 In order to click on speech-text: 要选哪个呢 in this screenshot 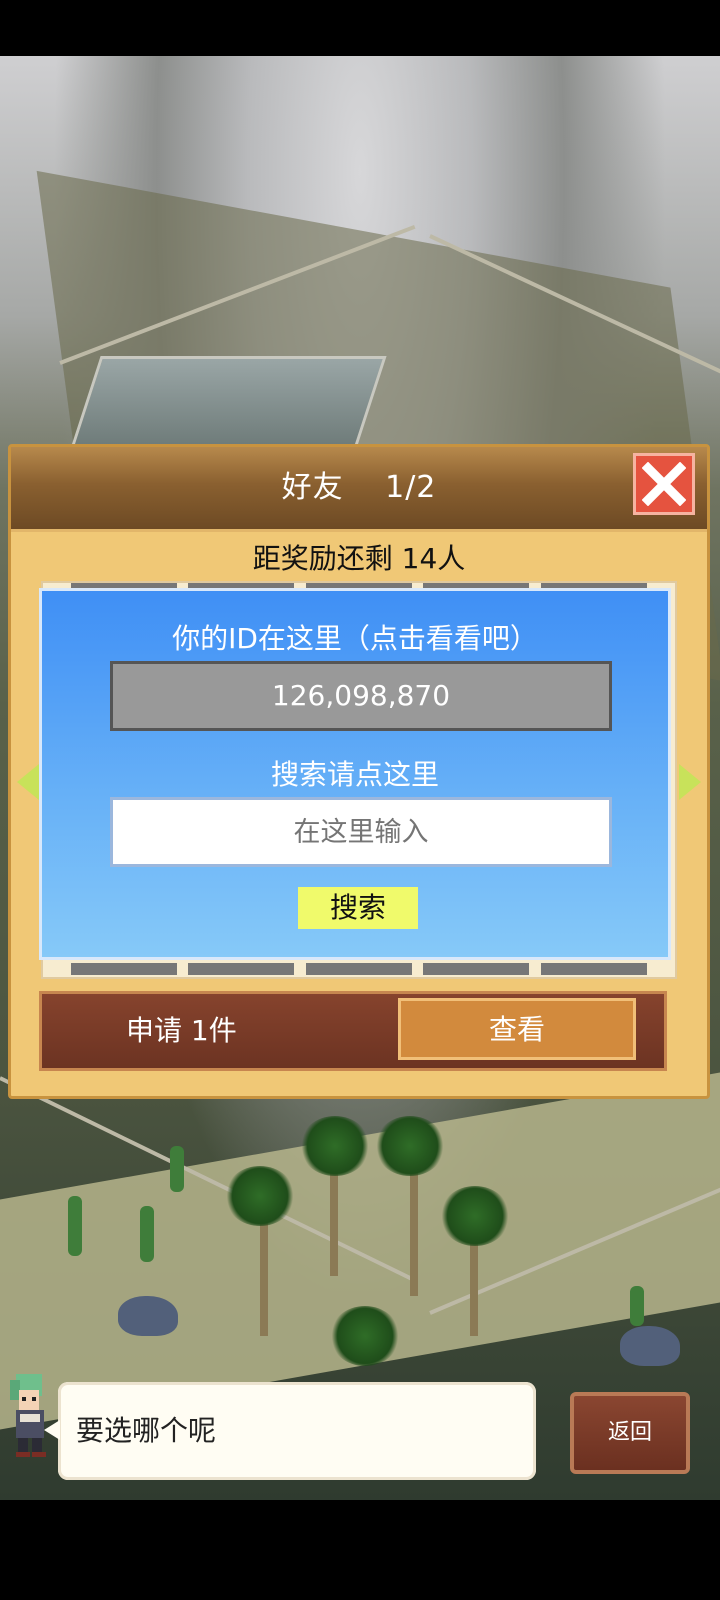, I will do `click(146, 1430)`.